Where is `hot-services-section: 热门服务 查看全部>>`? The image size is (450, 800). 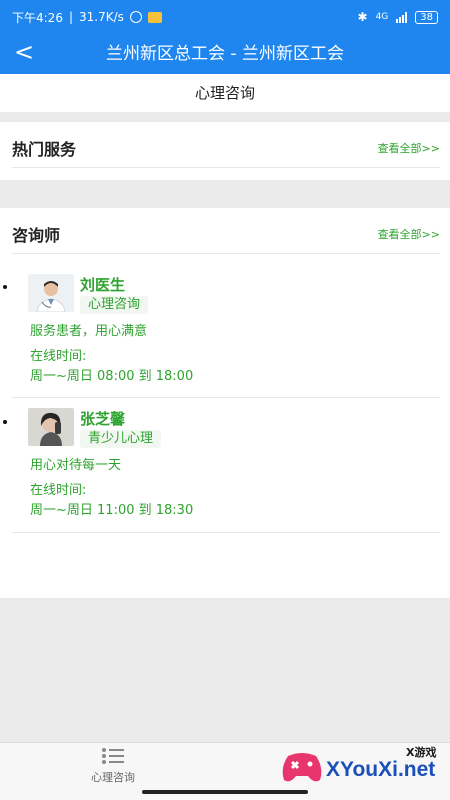
hot-services-section: 热门服务 查看全部>> is located at coordinates (225, 151).